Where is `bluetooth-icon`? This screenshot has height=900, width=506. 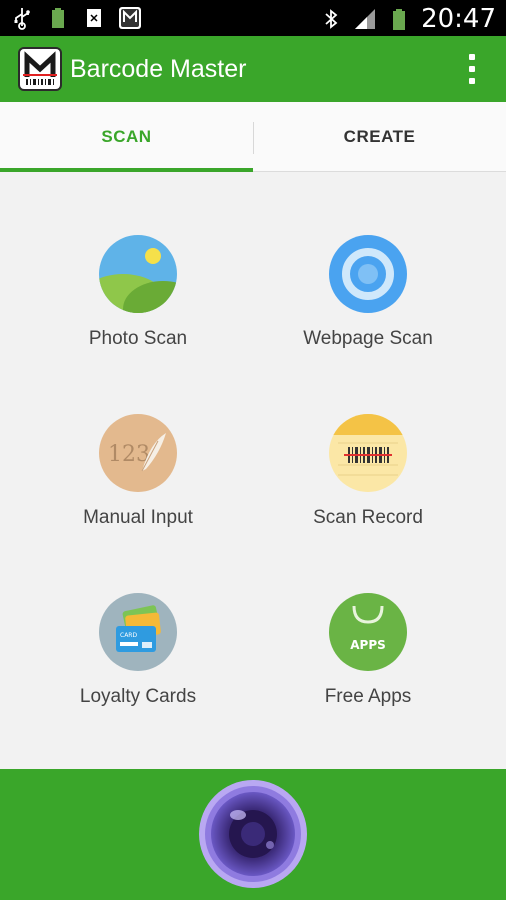 bluetooth-icon is located at coordinates (331, 19).